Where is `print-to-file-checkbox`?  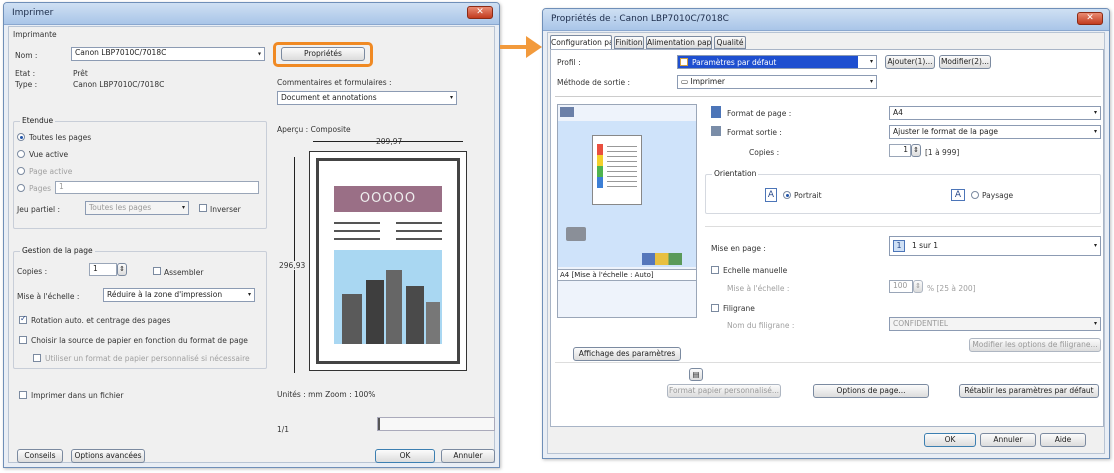 print-to-file-checkbox is located at coordinates (23, 395).